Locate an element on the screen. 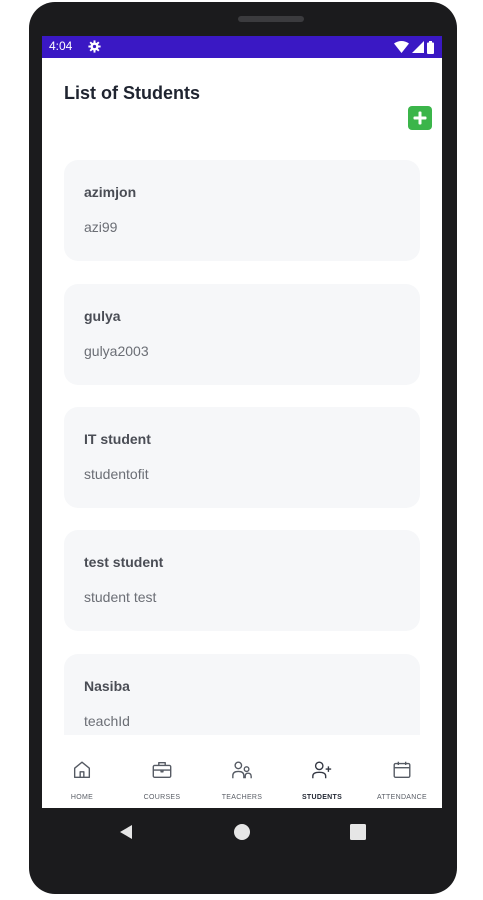  nav-label: HOME is located at coordinates (82, 797).